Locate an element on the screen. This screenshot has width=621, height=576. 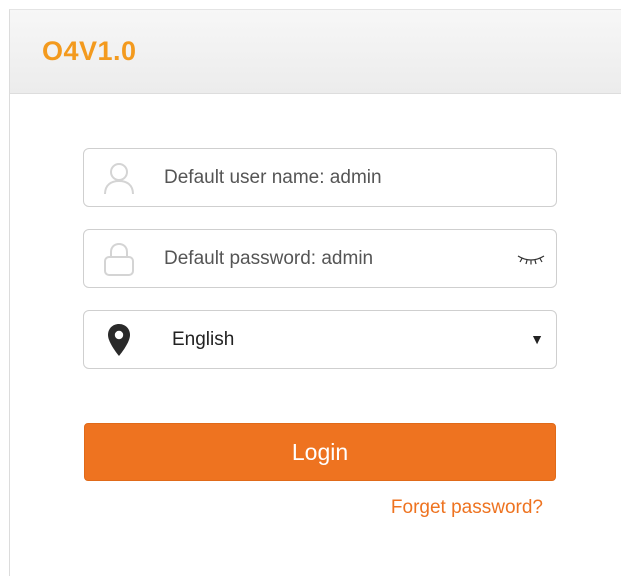
login-button: Login is located at coordinates (320, 452).